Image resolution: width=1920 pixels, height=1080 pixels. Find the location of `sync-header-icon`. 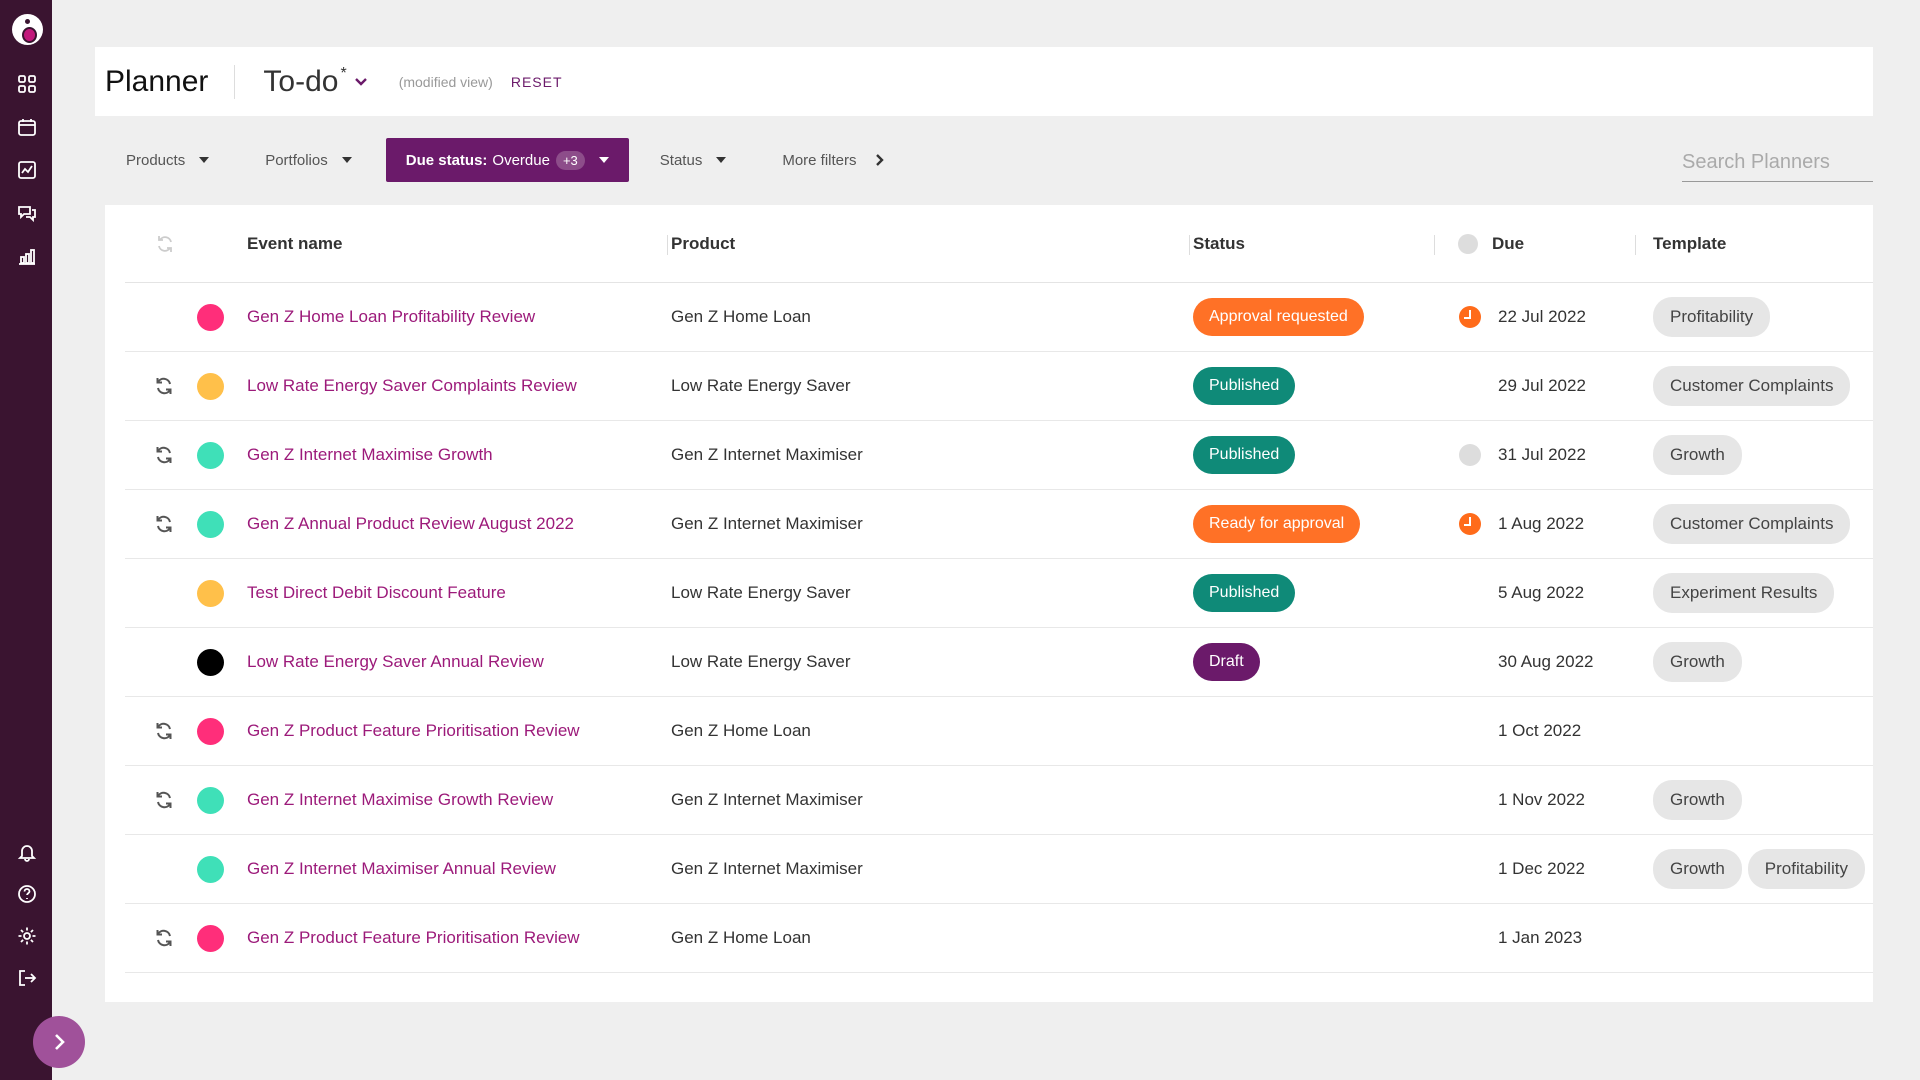

sync-header-icon is located at coordinates (165, 244).